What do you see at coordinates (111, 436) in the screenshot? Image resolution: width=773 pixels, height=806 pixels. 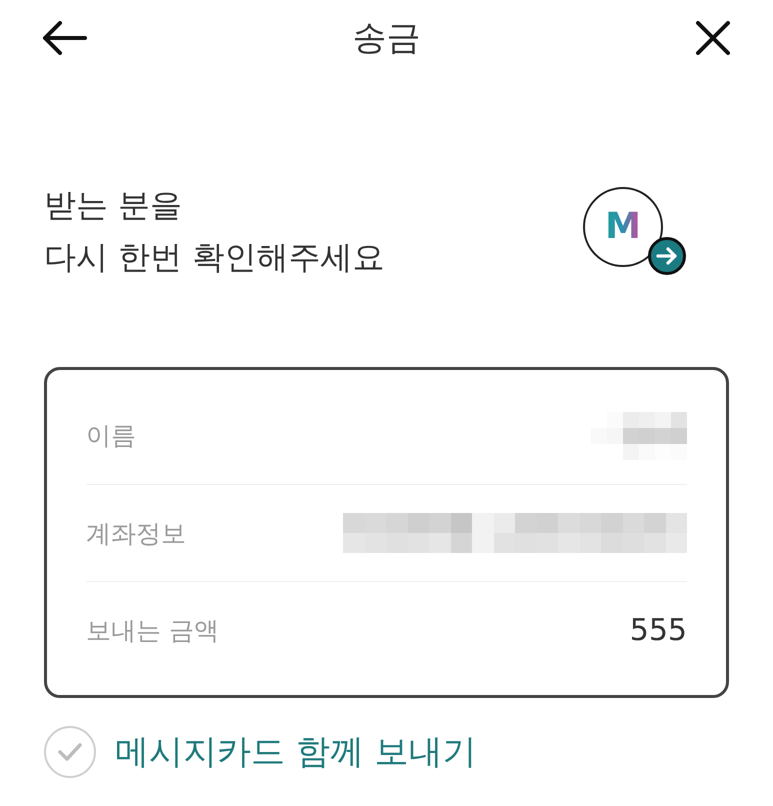 I see `detail-label: 이름` at bounding box center [111, 436].